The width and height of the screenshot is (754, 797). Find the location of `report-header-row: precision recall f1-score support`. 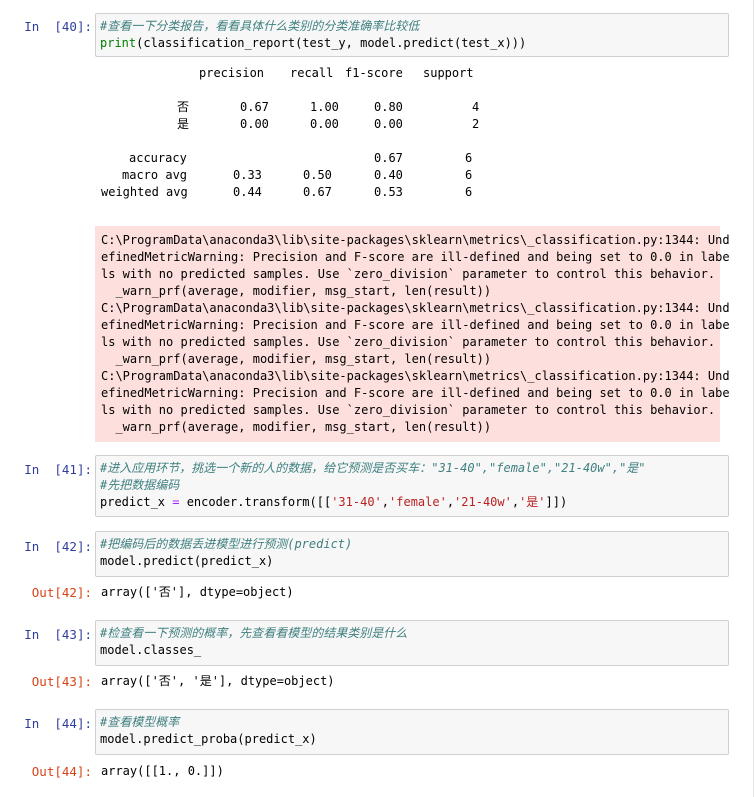

report-header-row: precision recall f1-score support is located at coordinates (311, 73).